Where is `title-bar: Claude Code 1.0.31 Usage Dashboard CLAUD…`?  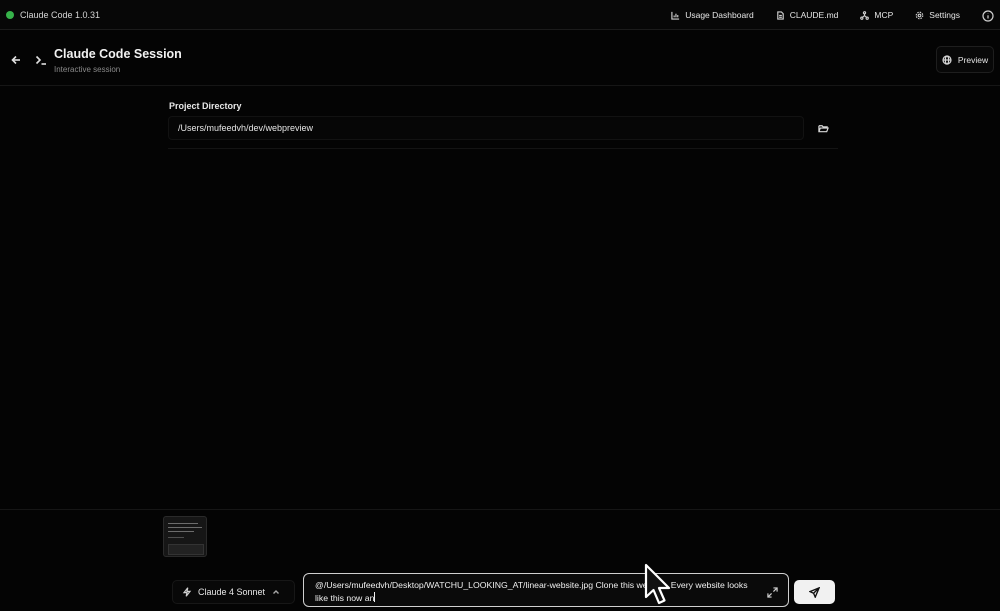
title-bar: Claude Code 1.0.31 Usage Dashboard CLAUD… is located at coordinates (500, 15).